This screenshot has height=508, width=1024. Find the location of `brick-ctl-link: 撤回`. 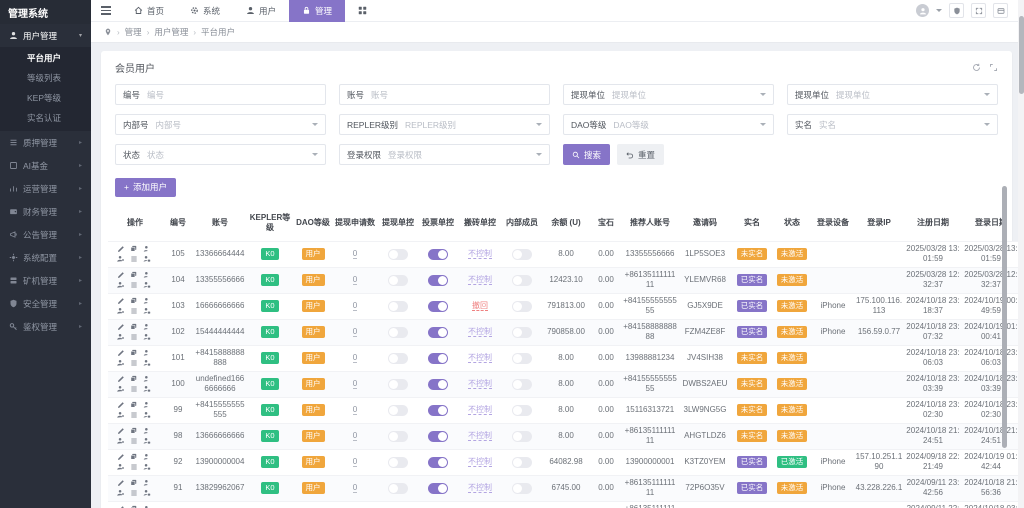

brick-ctl-link: 撤回 is located at coordinates (480, 306).